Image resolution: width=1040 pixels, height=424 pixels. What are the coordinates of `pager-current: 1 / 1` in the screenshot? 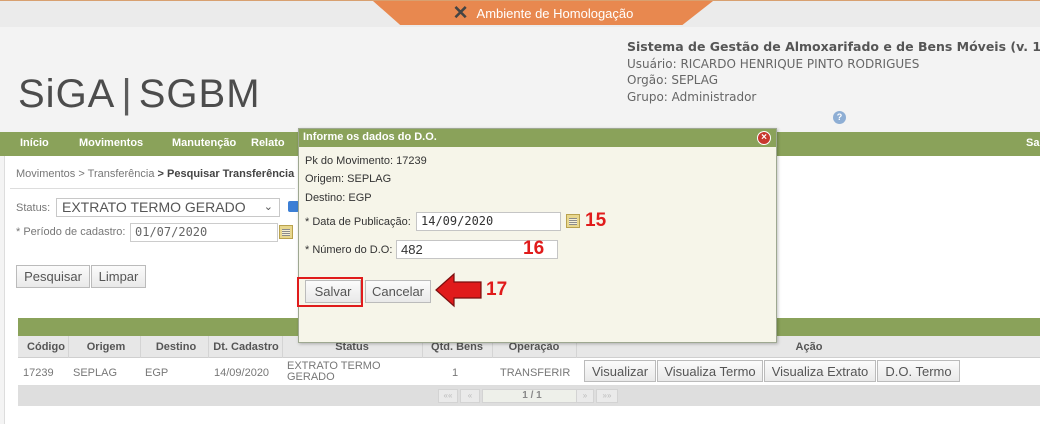 It's located at (532, 396).